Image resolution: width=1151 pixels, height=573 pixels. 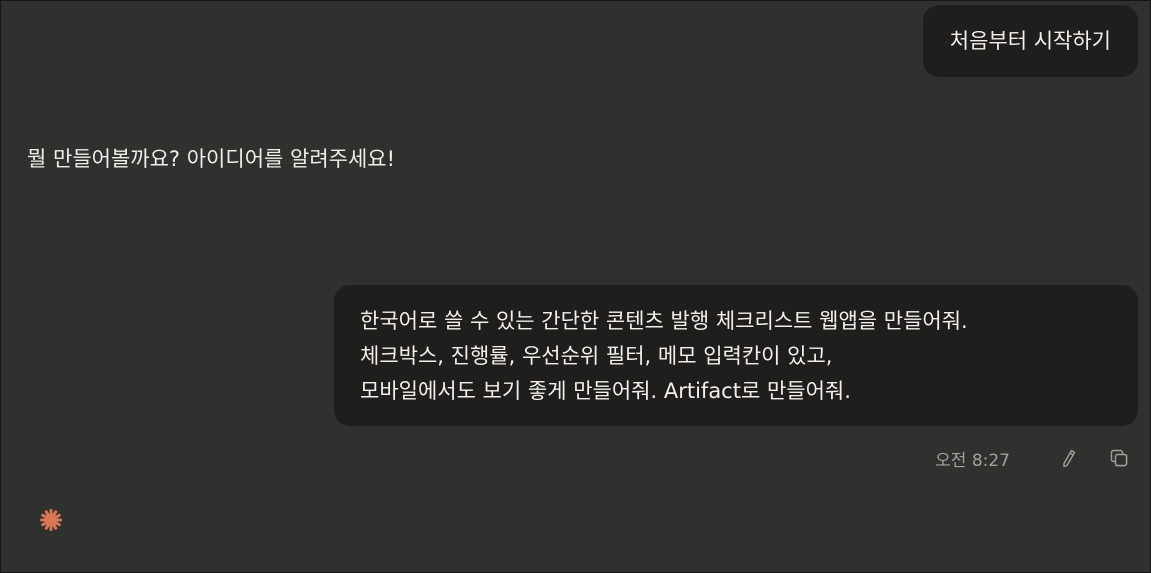 I want to click on copy-message-button, so click(x=1119, y=458).